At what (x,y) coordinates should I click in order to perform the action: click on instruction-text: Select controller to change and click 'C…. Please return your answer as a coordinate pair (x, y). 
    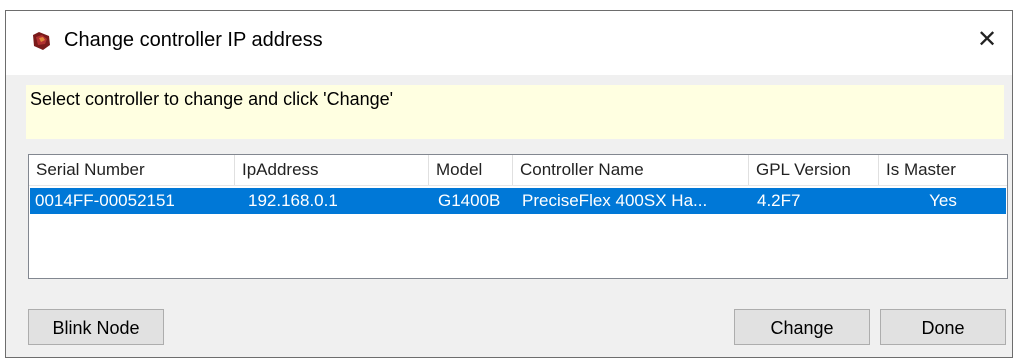
    Looking at the image, I should click on (212, 99).